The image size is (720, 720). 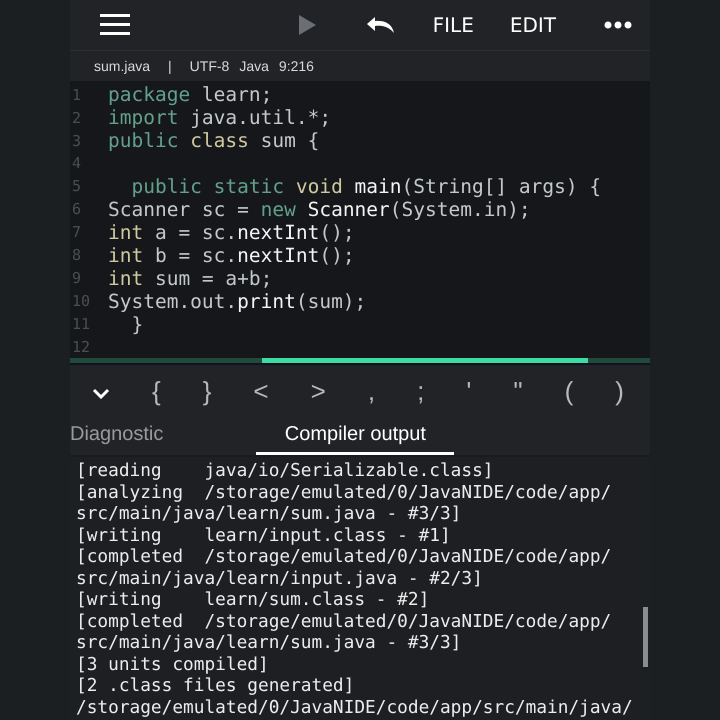 I want to click on symbol-key: >, so click(x=318, y=391).